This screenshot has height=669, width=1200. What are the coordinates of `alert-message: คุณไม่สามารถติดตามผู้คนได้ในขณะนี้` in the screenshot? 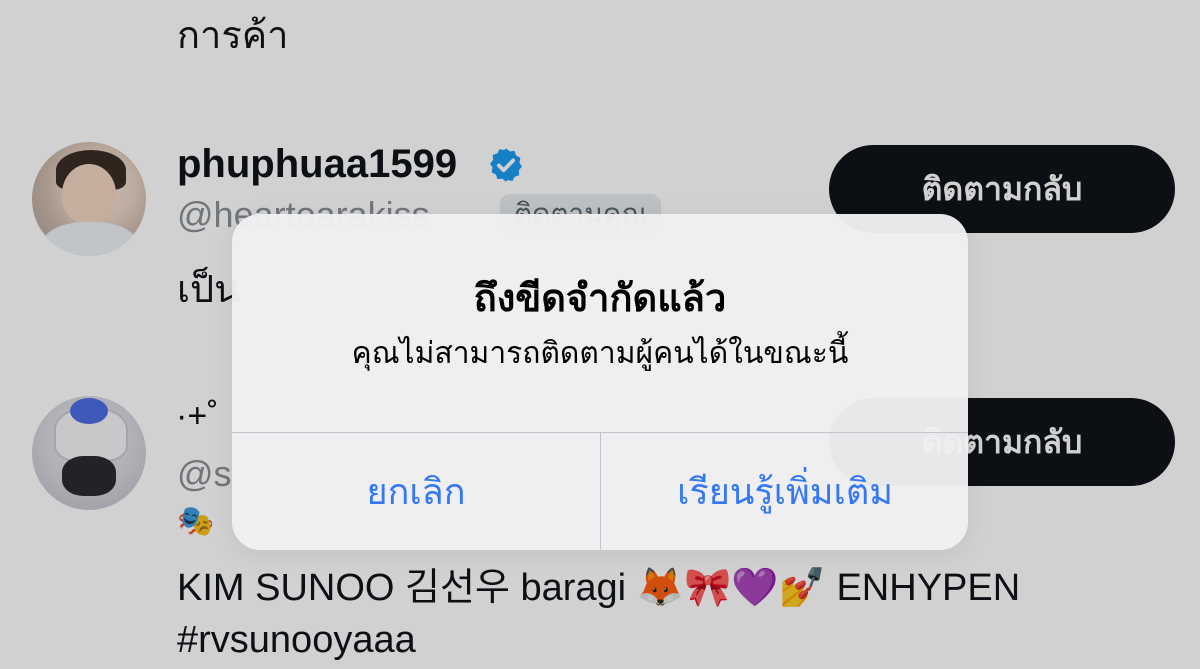 It's located at (600, 353).